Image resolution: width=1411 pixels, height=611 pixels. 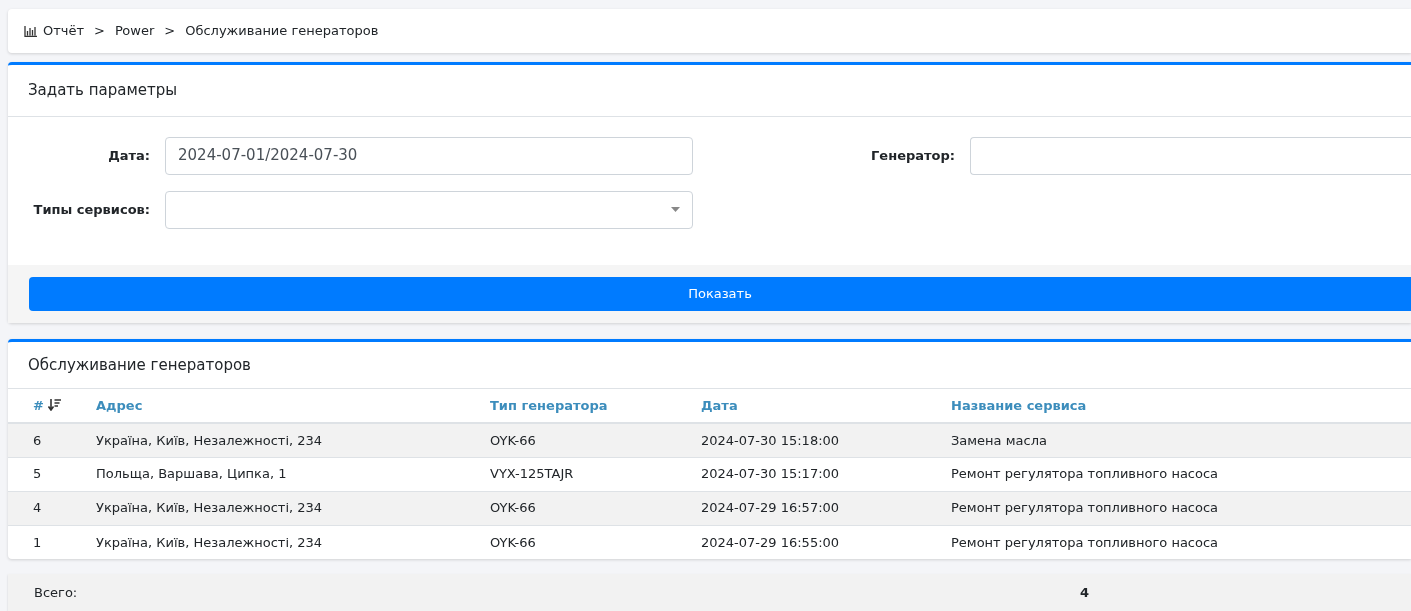 What do you see at coordinates (826, 542) in the screenshot?
I see `table-cell: 2024-07-29 16:55:00` at bounding box center [826, 542].